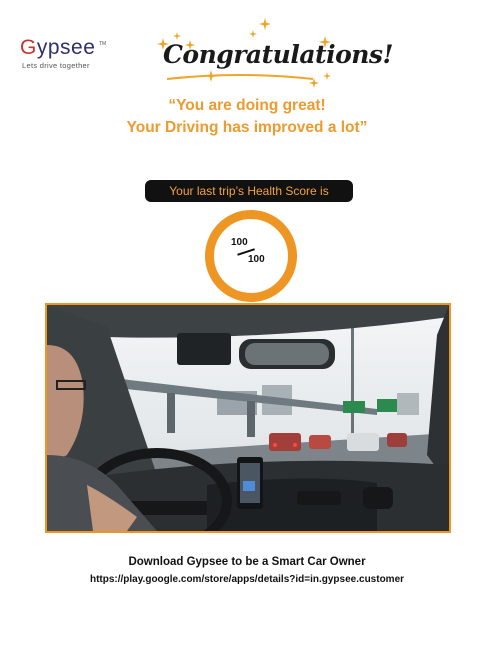 This screenshot has width=494, height=663. I want to click on download-title: Download Gypsee to be a Smart Car Owner, so click(247, 562).